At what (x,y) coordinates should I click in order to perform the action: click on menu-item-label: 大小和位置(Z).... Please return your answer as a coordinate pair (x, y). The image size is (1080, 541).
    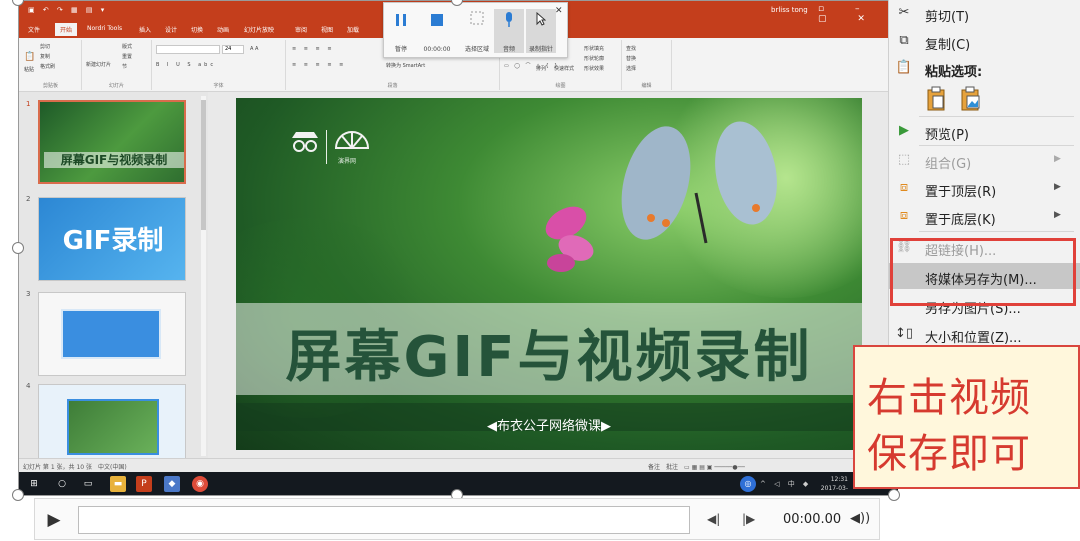
    Looking at the image, I should click on (973, 338).